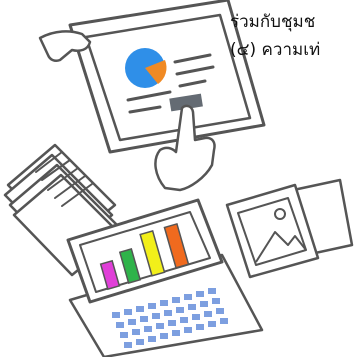 The image size is (362, 357). I want to click on heading-line-2: (๔) ความเท่, so click(275, 50).